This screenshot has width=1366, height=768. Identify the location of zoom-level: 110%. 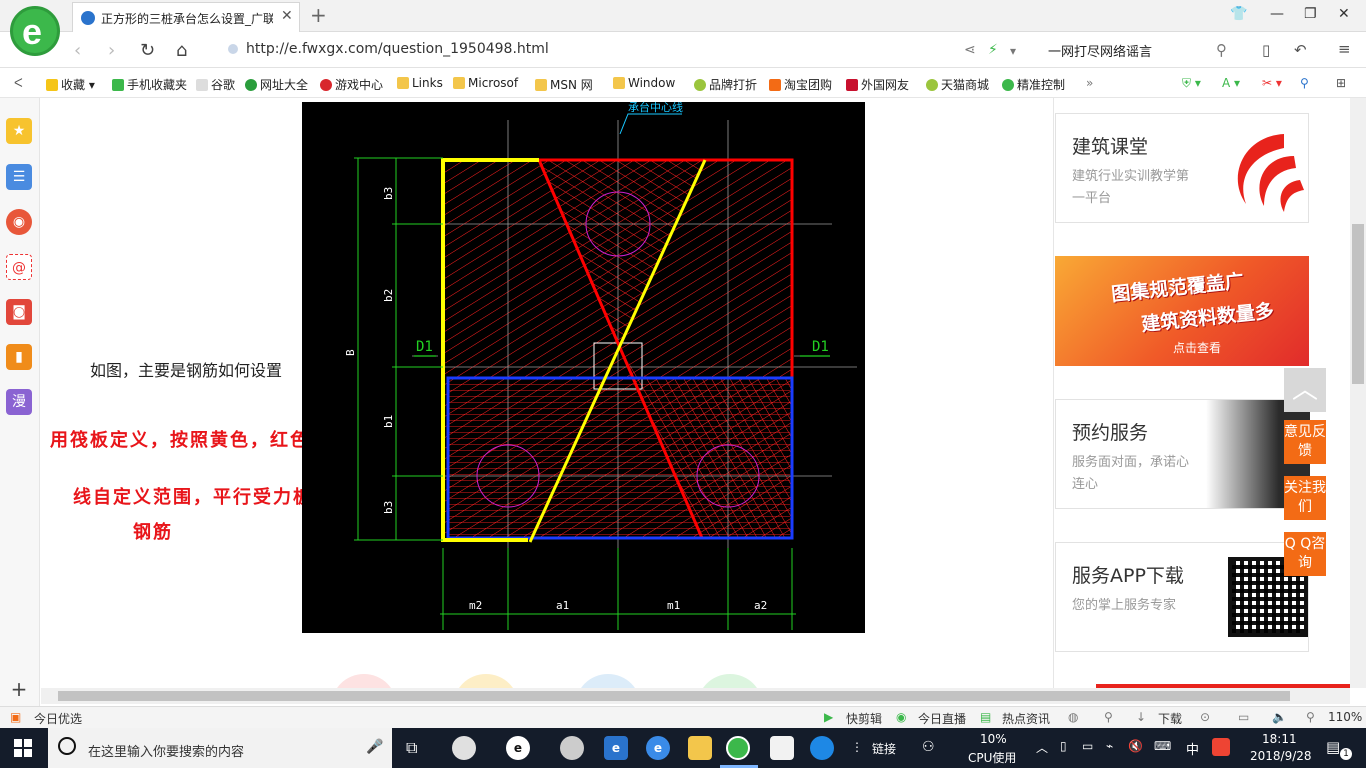
(1345, 717).